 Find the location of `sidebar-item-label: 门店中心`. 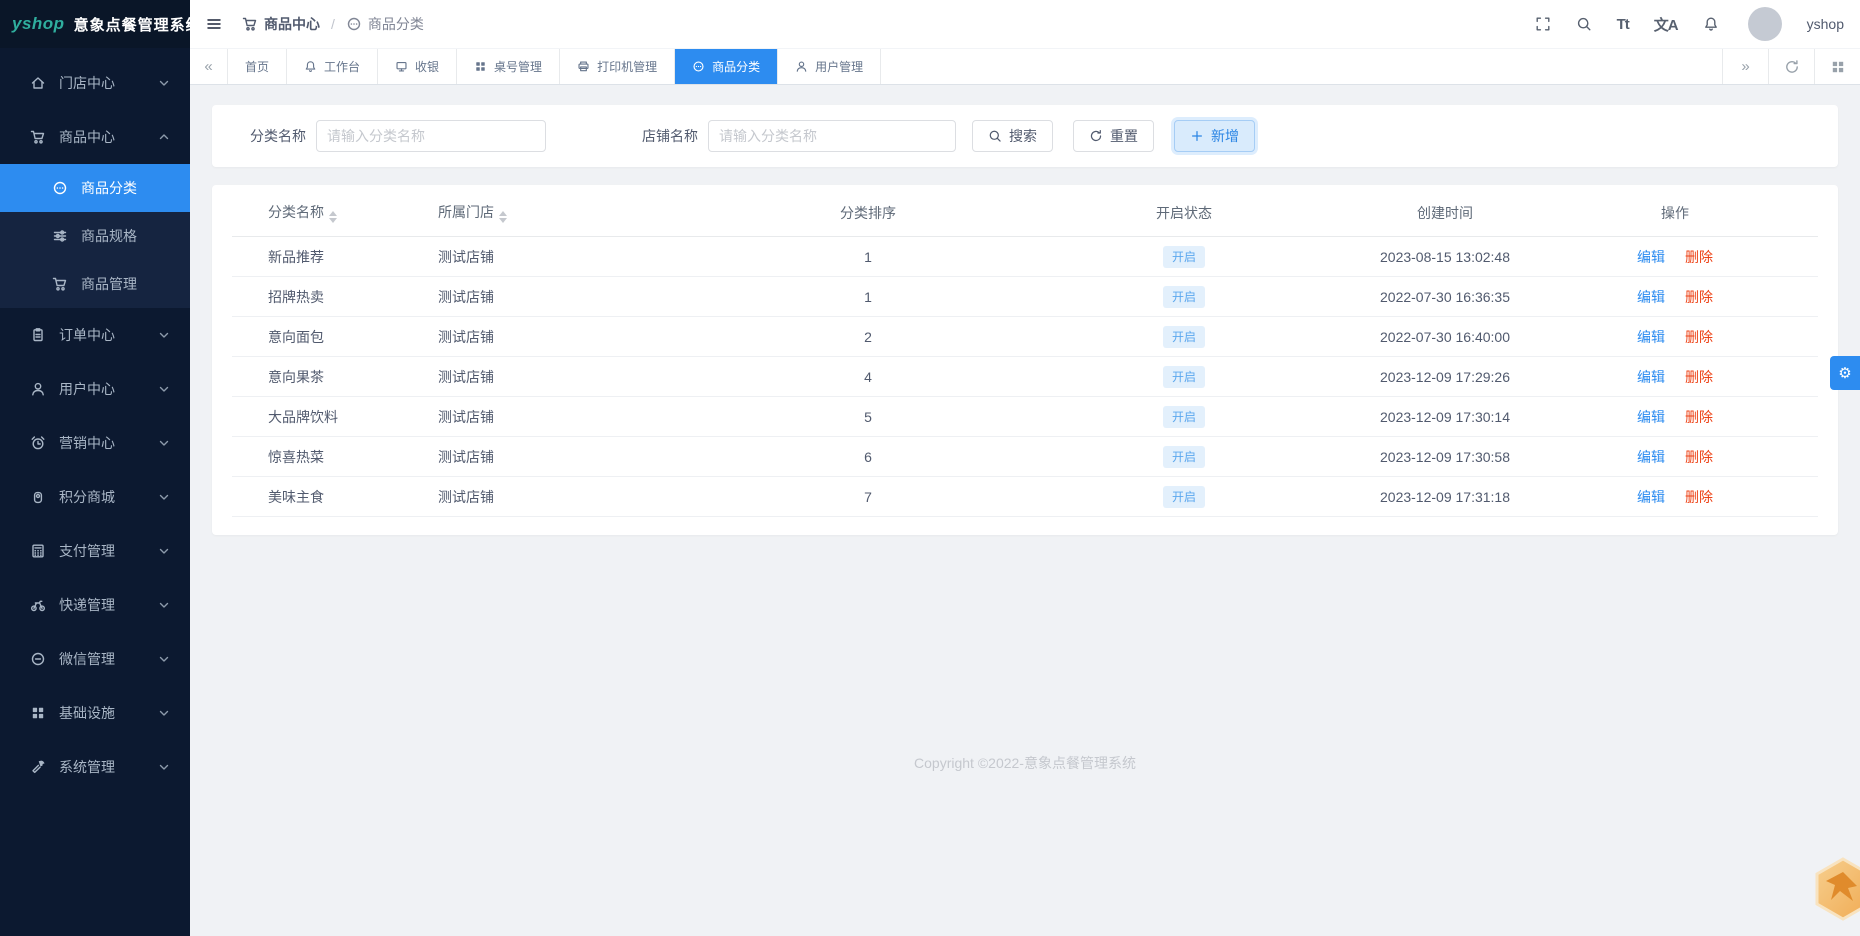

sidebar-item-label: 门店中心 is located at coordinates (87, 83).